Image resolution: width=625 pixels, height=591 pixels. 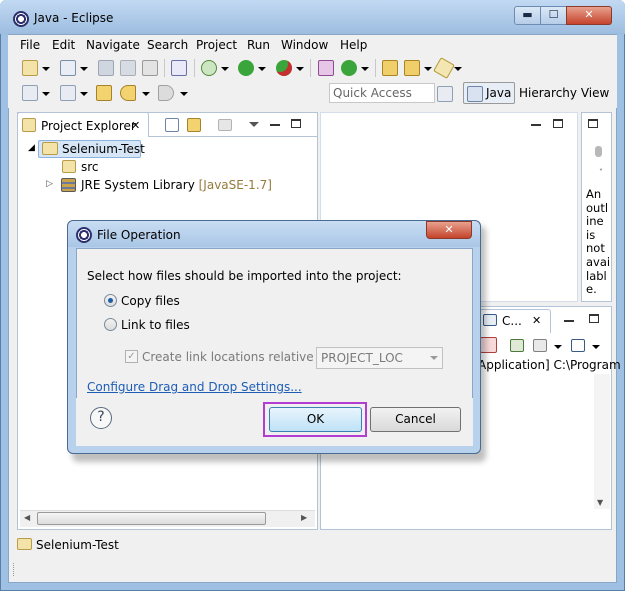 What do you see at coordinates (225, 69) in the screenshot?
I see `debug-dropdown-icon` at bounding box center [225, 69].